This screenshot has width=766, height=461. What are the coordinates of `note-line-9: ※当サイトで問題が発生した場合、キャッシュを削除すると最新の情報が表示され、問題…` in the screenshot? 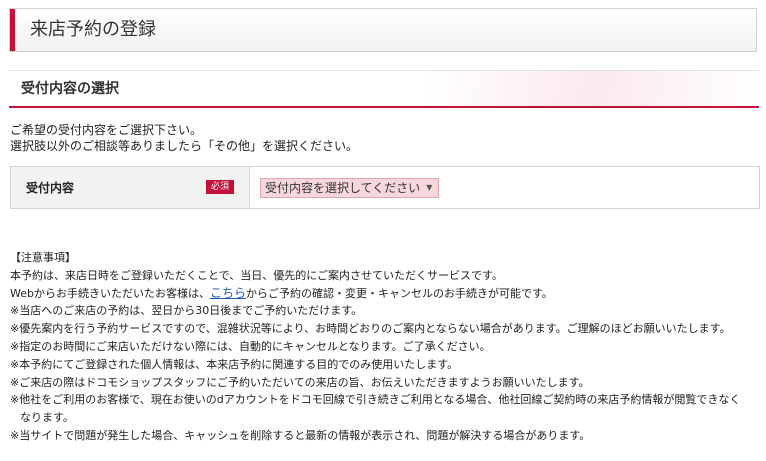 It's located at (300, 435).